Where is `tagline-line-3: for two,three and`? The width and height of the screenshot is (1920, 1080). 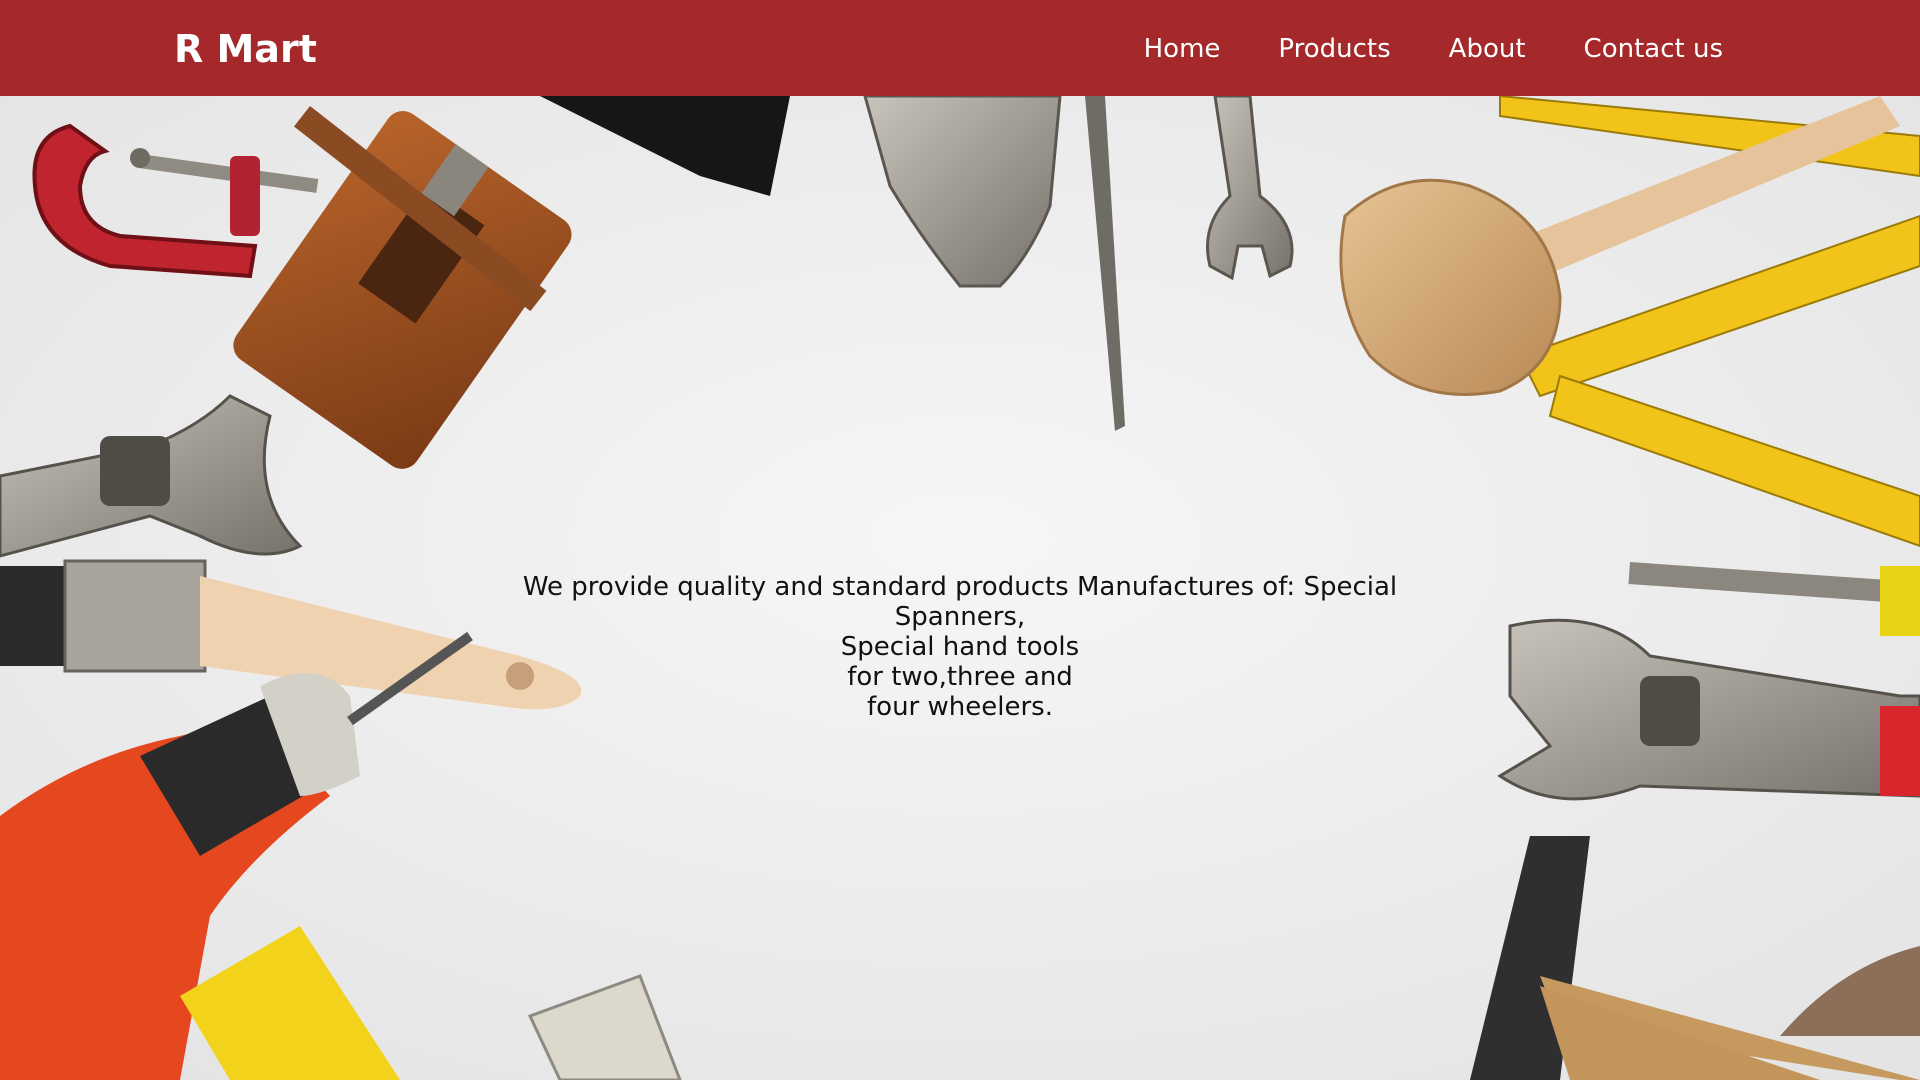 tagline-line-3: for two,three and is located at coordinates (960, 677).